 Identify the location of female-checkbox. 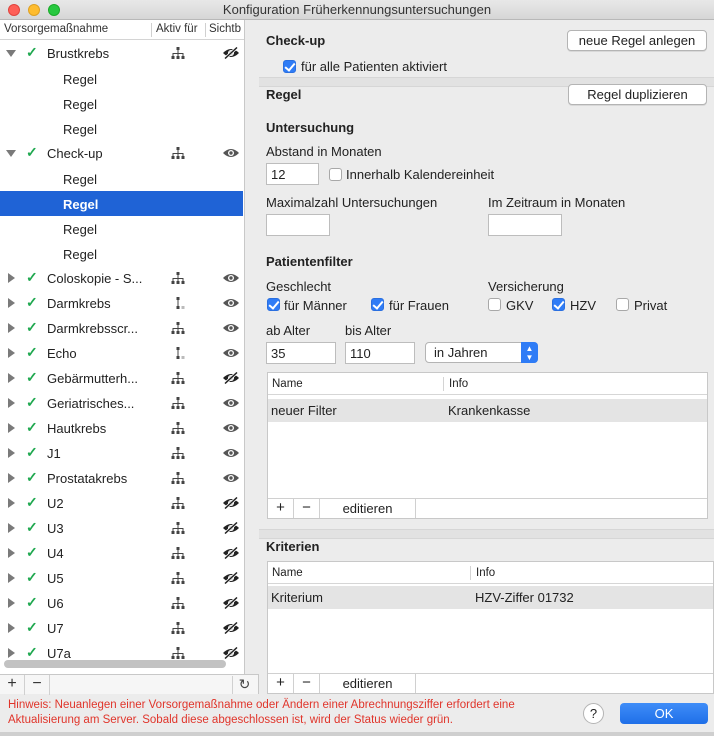
(377, 304).